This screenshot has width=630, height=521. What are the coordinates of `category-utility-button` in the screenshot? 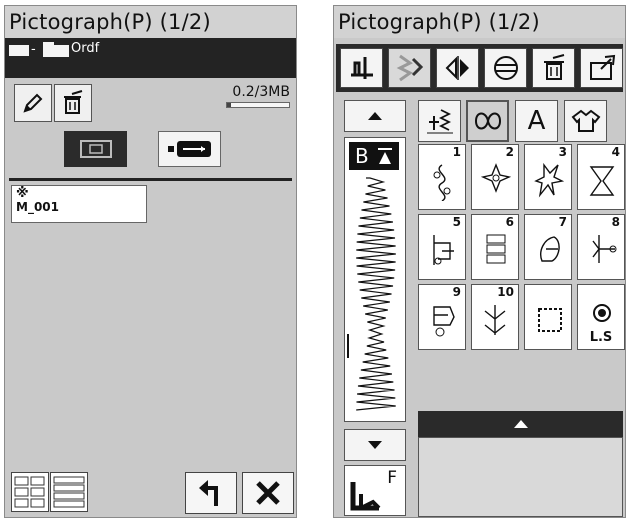 It's located at (439, 121).